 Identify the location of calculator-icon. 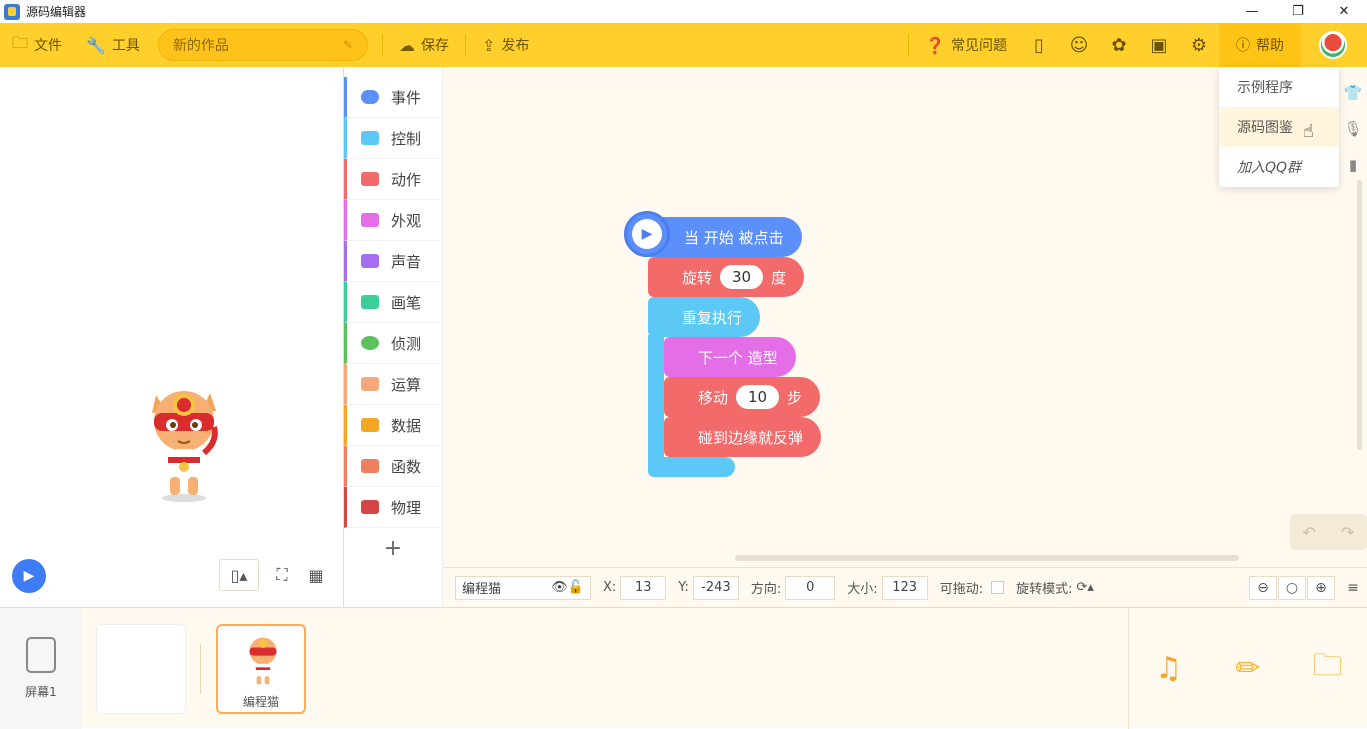
(370, 384).